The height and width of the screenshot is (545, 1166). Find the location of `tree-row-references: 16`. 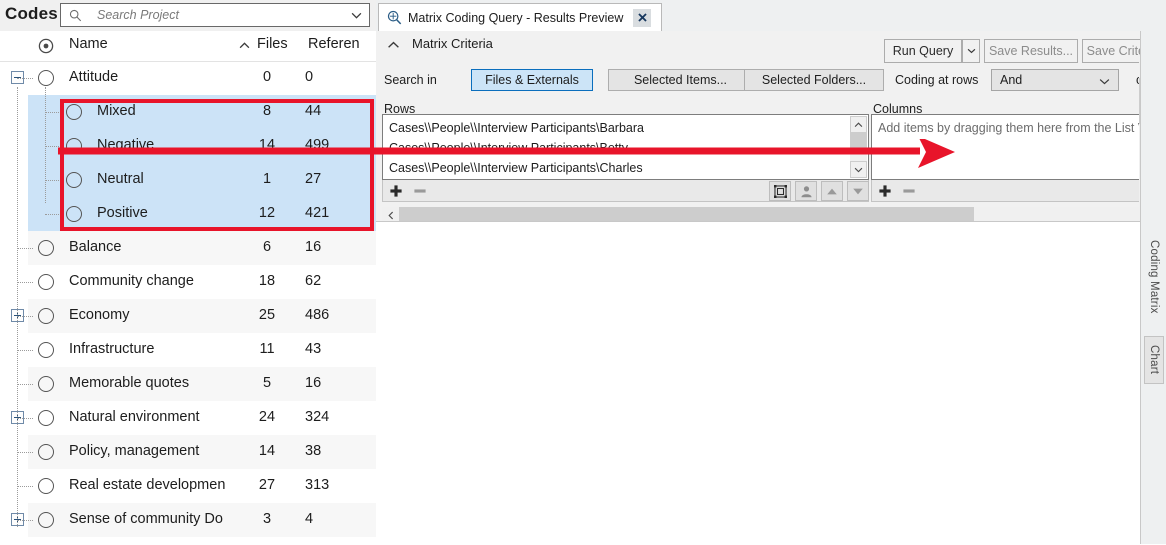

tree-row-references: 16 is located at coordinates (313, 383).